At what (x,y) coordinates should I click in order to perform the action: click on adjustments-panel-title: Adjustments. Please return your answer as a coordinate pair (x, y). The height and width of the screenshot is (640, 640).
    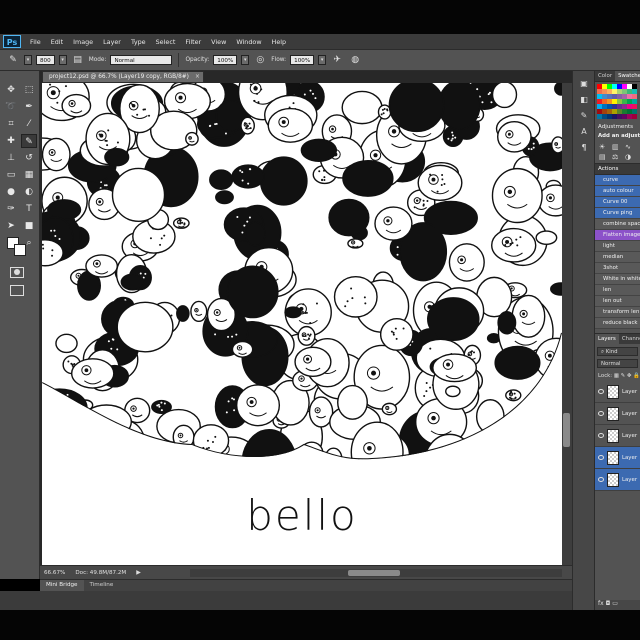
    Looking at the image, I should click on (617, 126).